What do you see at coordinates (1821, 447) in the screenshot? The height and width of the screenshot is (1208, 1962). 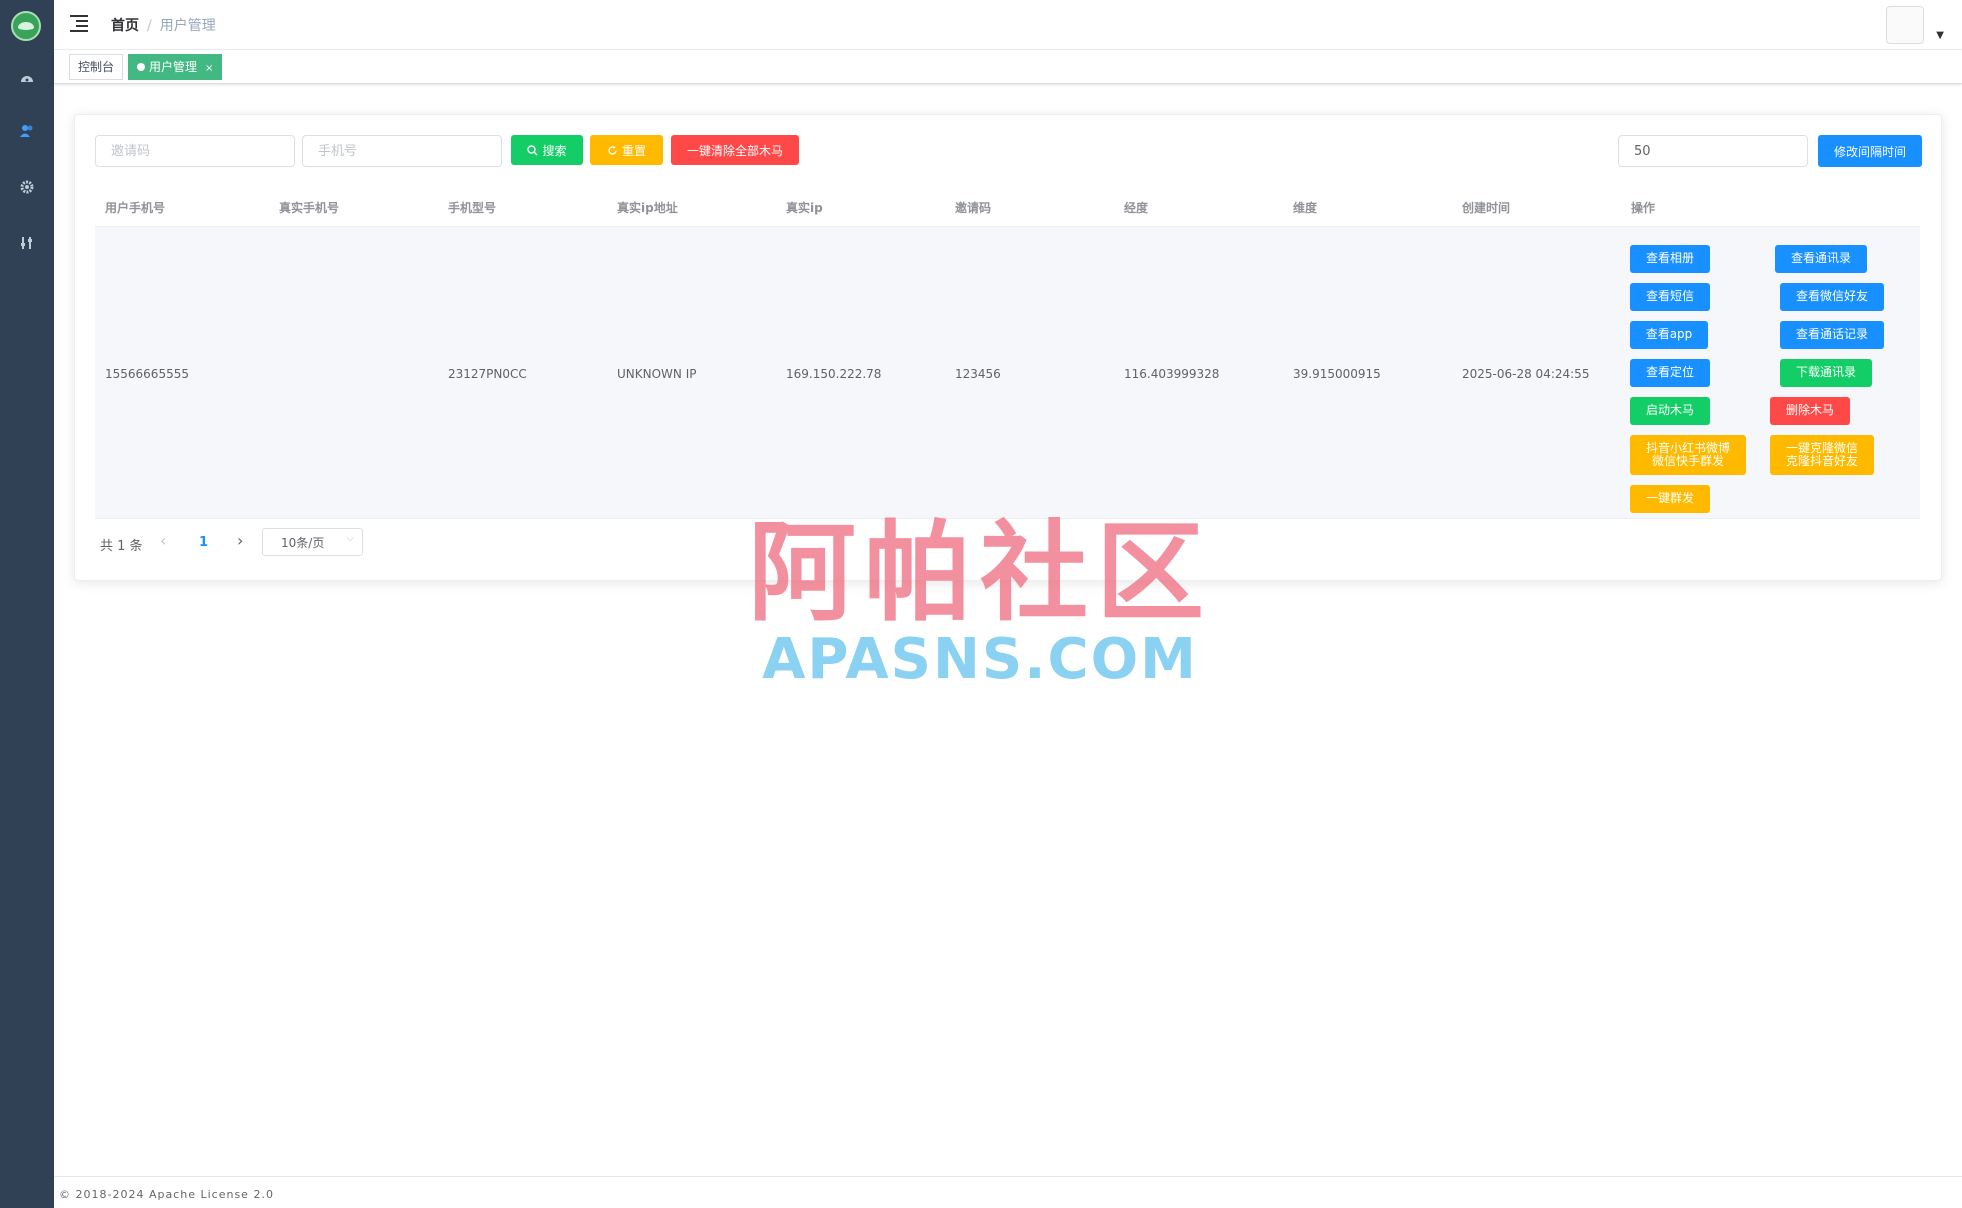 I see `clone-line1: 一键克隆微信` at bounding box center [1821, 447].